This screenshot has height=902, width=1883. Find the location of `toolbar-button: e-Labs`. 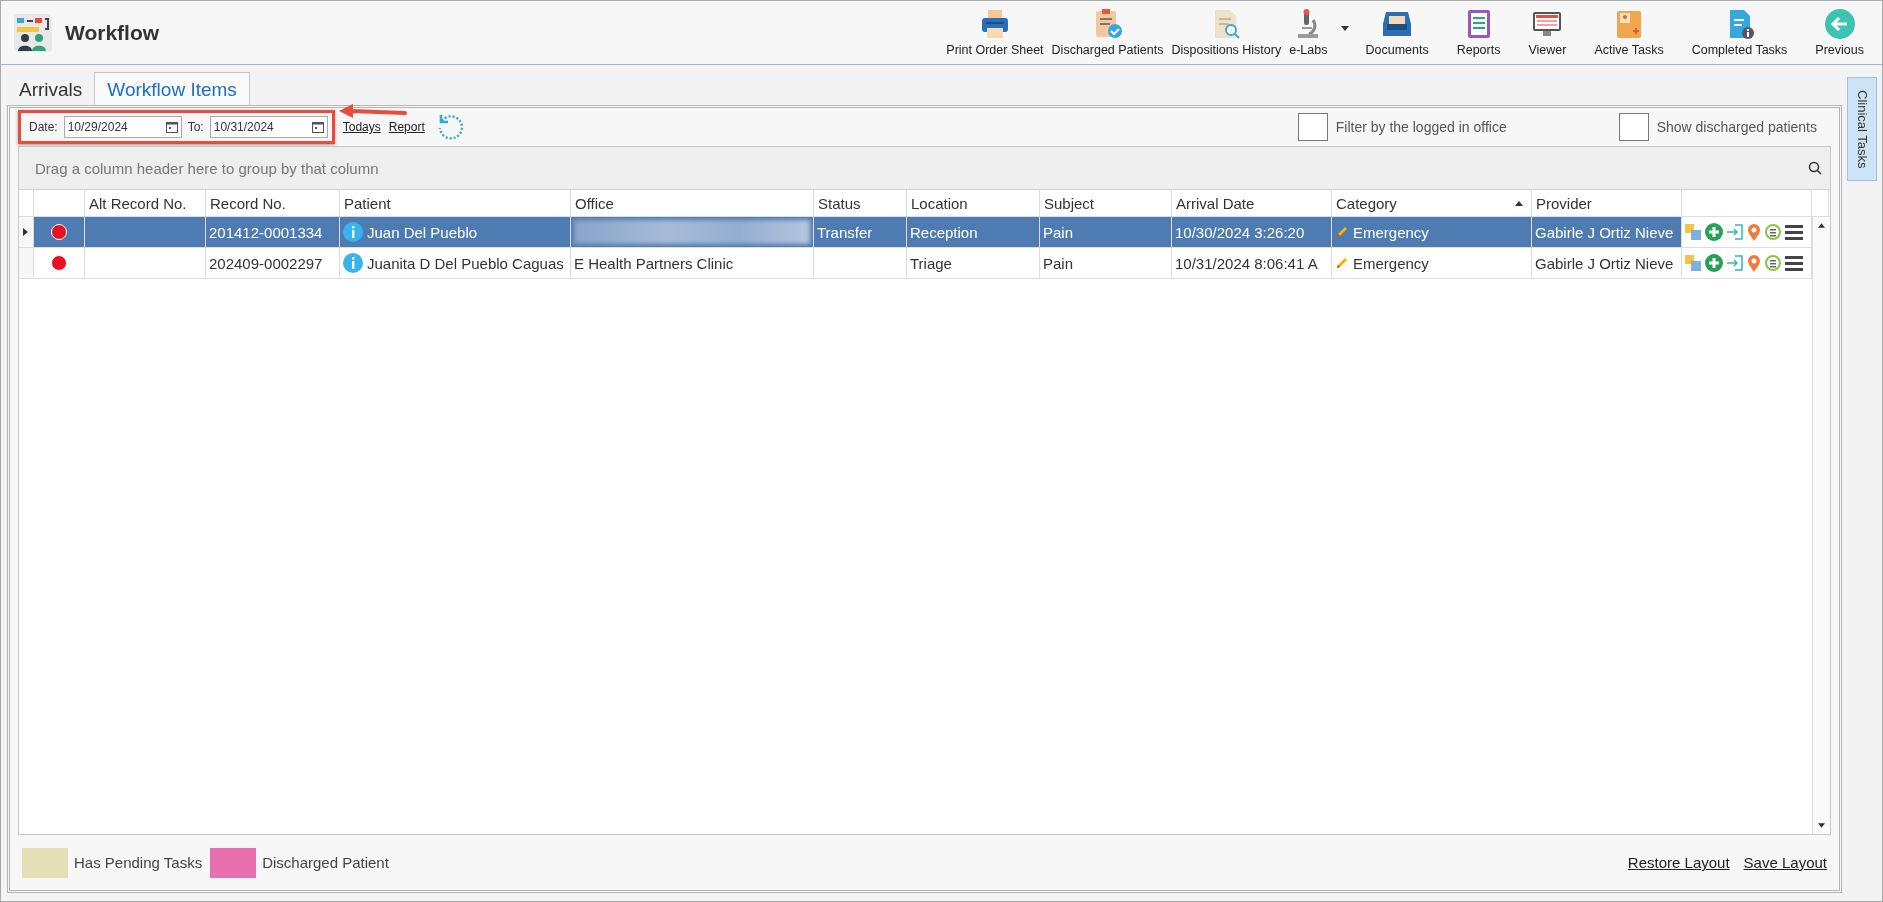

toolbar-button: e-Labs is located at coordinates (1318, 32).